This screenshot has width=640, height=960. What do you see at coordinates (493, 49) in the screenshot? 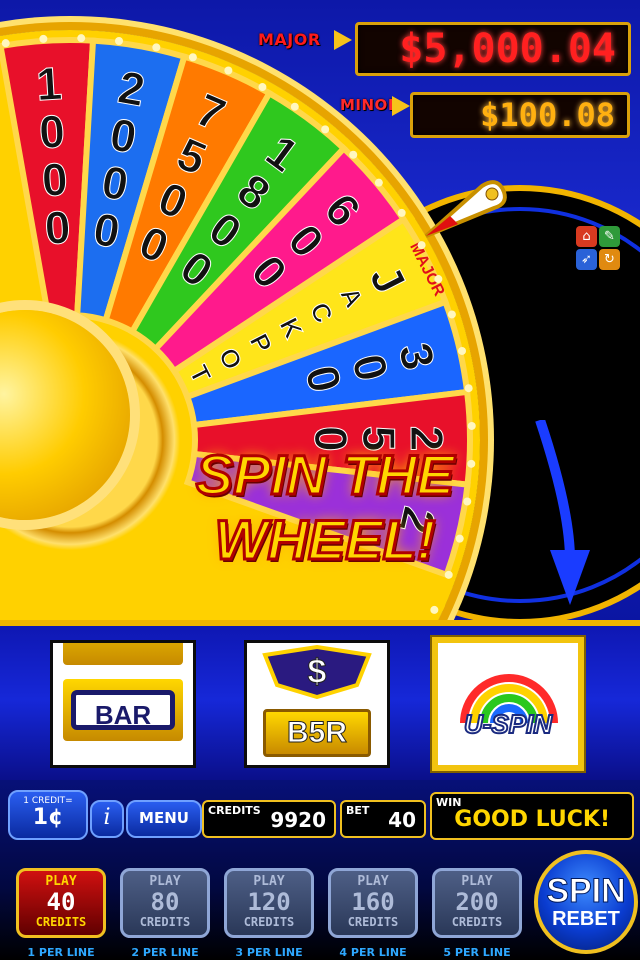
I see `major-jackpot-value: $5,000.04` at bounding box center [493, 49].